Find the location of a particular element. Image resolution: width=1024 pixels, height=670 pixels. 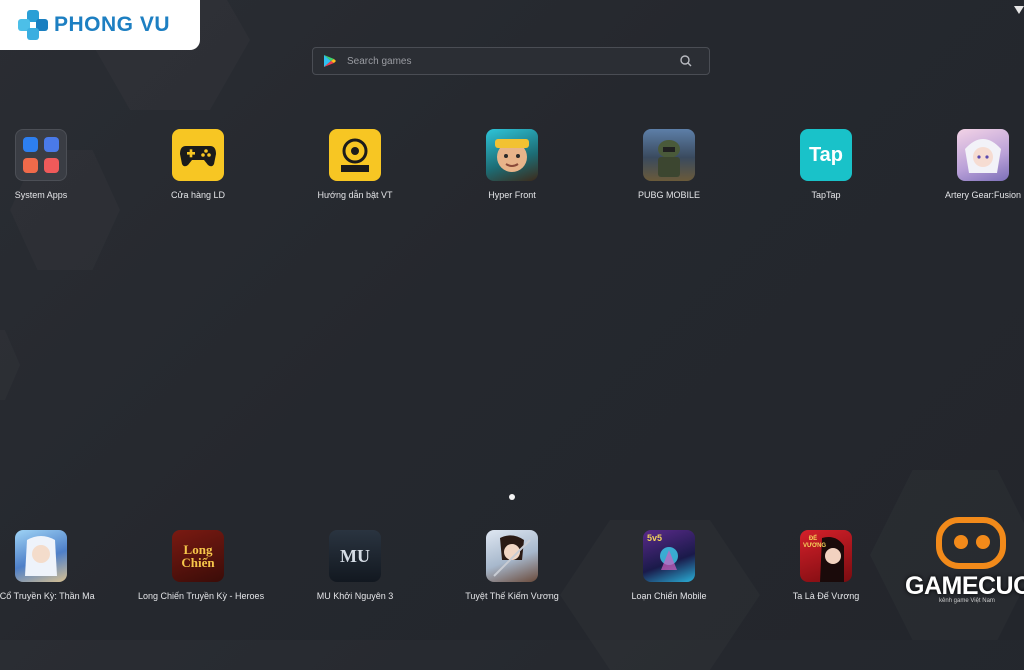

app-kiem-vuong: Tuyệt Thế Kiếm Vương is located at coordinates (512, 565).